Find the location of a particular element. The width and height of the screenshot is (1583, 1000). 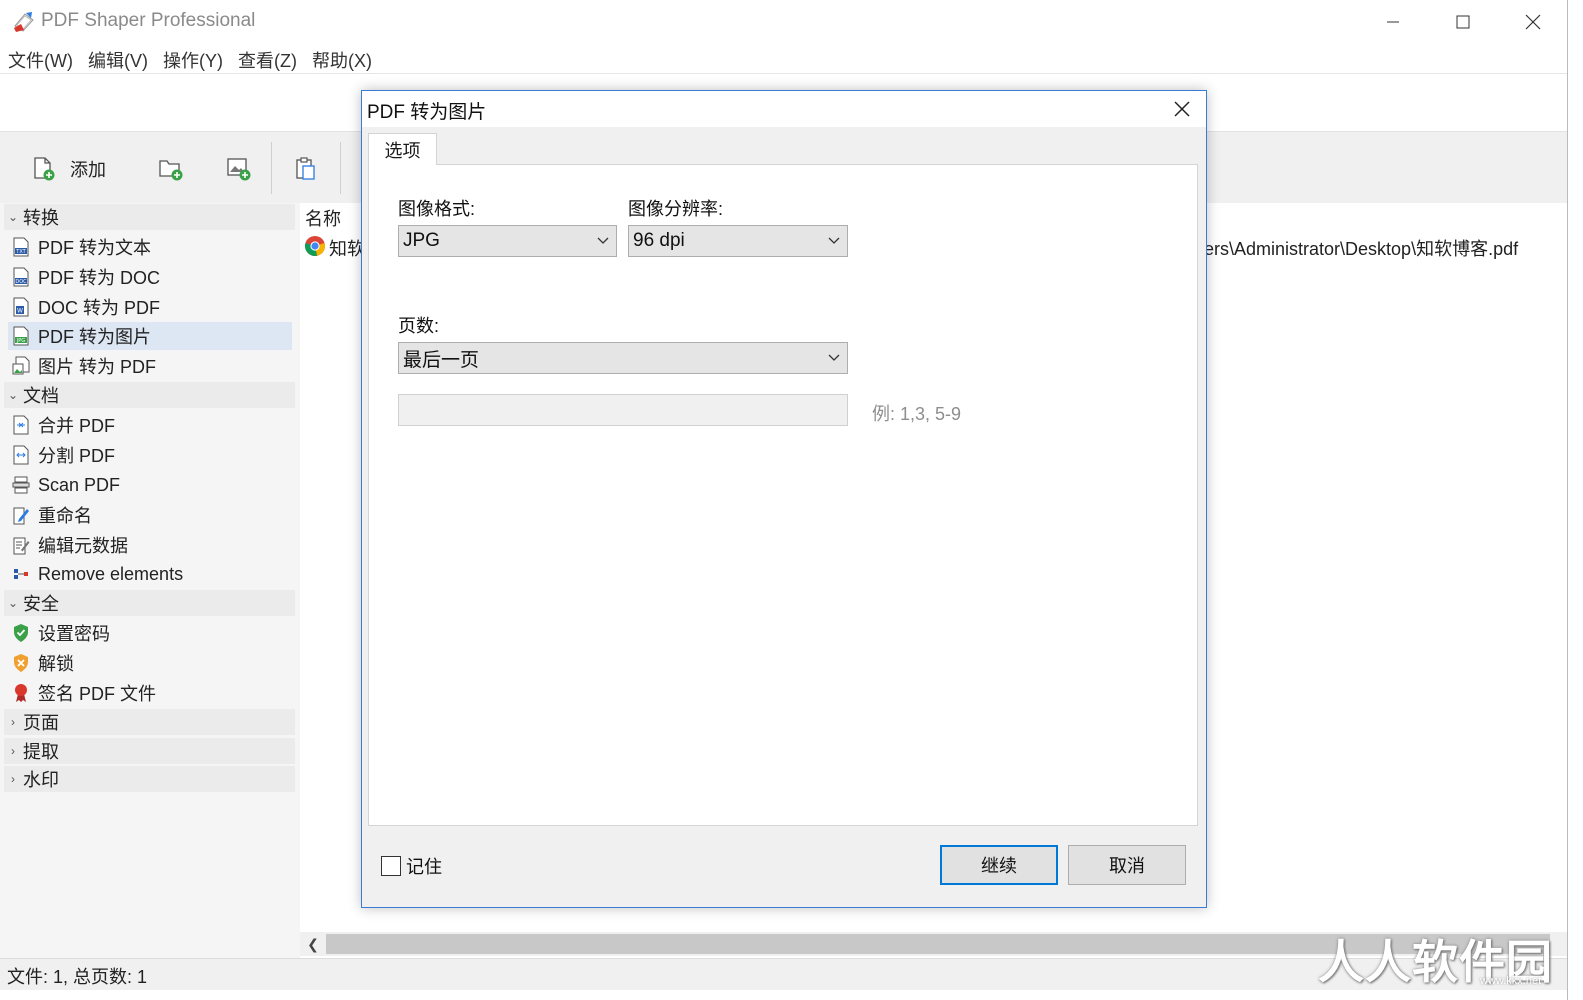

sidebar-item-label: 图片 转为 PDF is located at coordinates (97, 367).